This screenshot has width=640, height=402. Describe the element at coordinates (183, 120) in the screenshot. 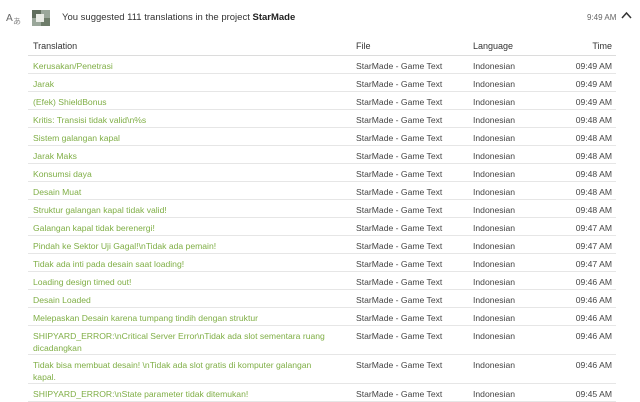

I see `translation-link: Kritis: Transisi tidak valid\n%s` at that location.